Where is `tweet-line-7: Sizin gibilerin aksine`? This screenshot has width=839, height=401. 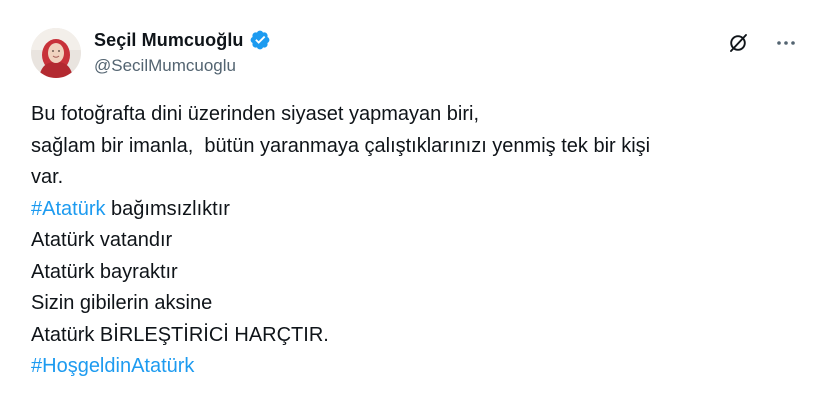 tweet-line-7: Sizin gibilerin aksine is located at coordinates (122, 303).